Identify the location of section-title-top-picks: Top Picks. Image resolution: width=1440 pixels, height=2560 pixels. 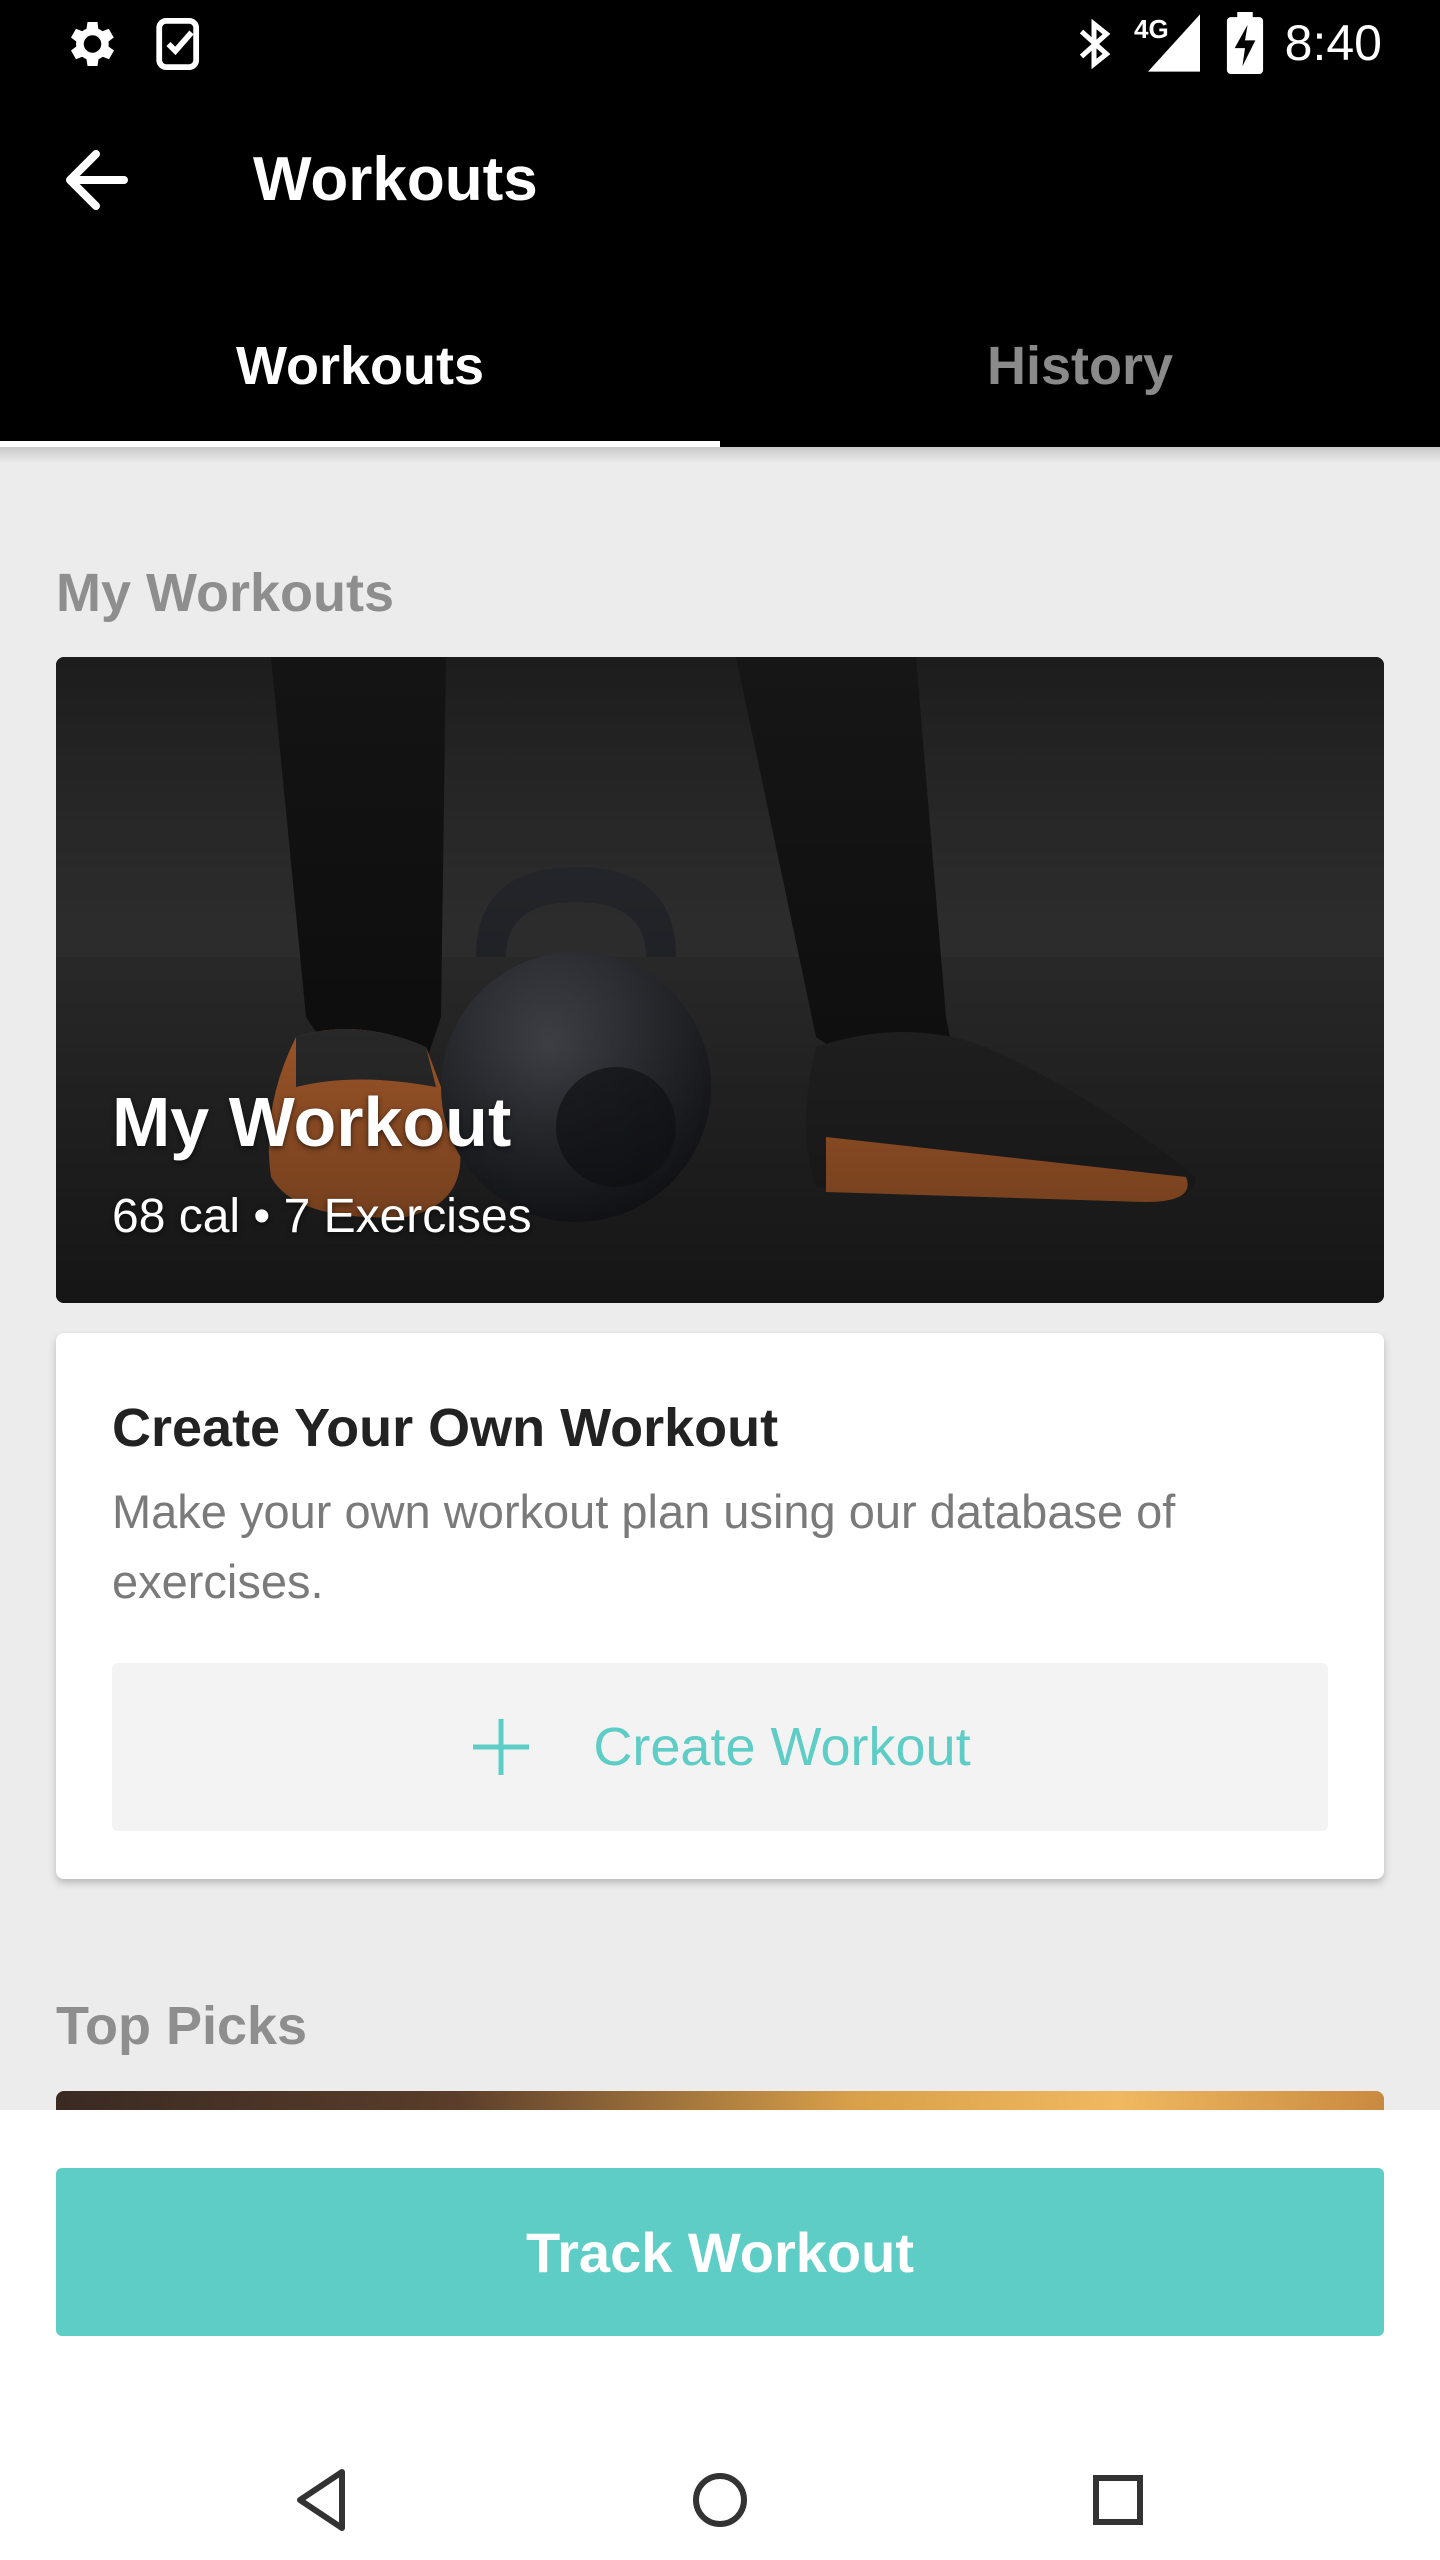
(182, 2026).